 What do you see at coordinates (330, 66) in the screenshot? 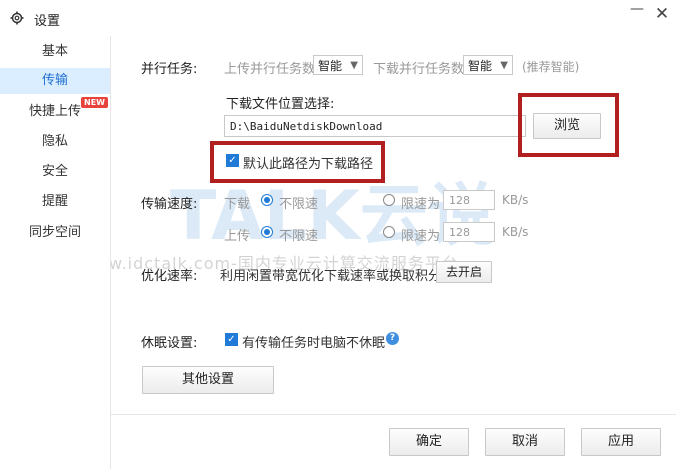
I see `upload-parallel-value: 智能` at bounding box center [330, 66].